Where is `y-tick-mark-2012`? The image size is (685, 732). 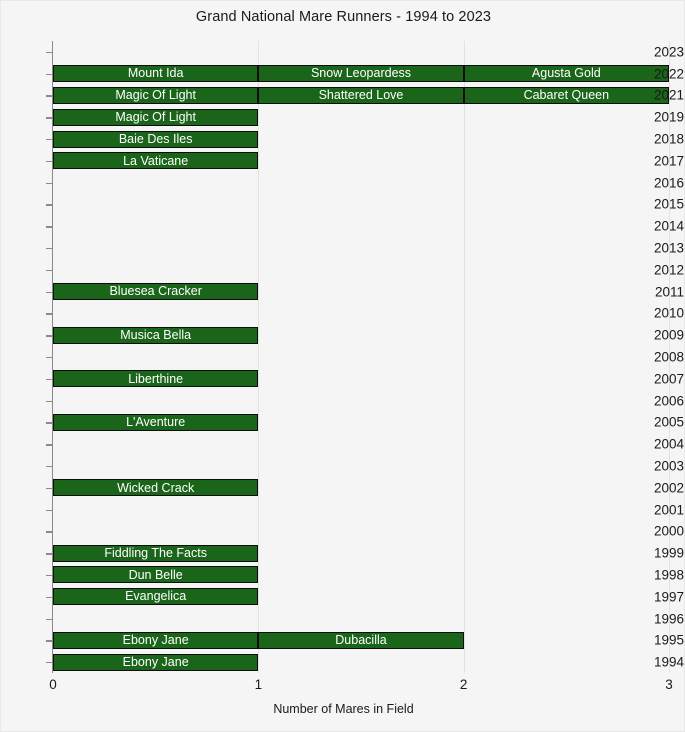 y-tick-mark-2012 is located at coordinates (49, 270).